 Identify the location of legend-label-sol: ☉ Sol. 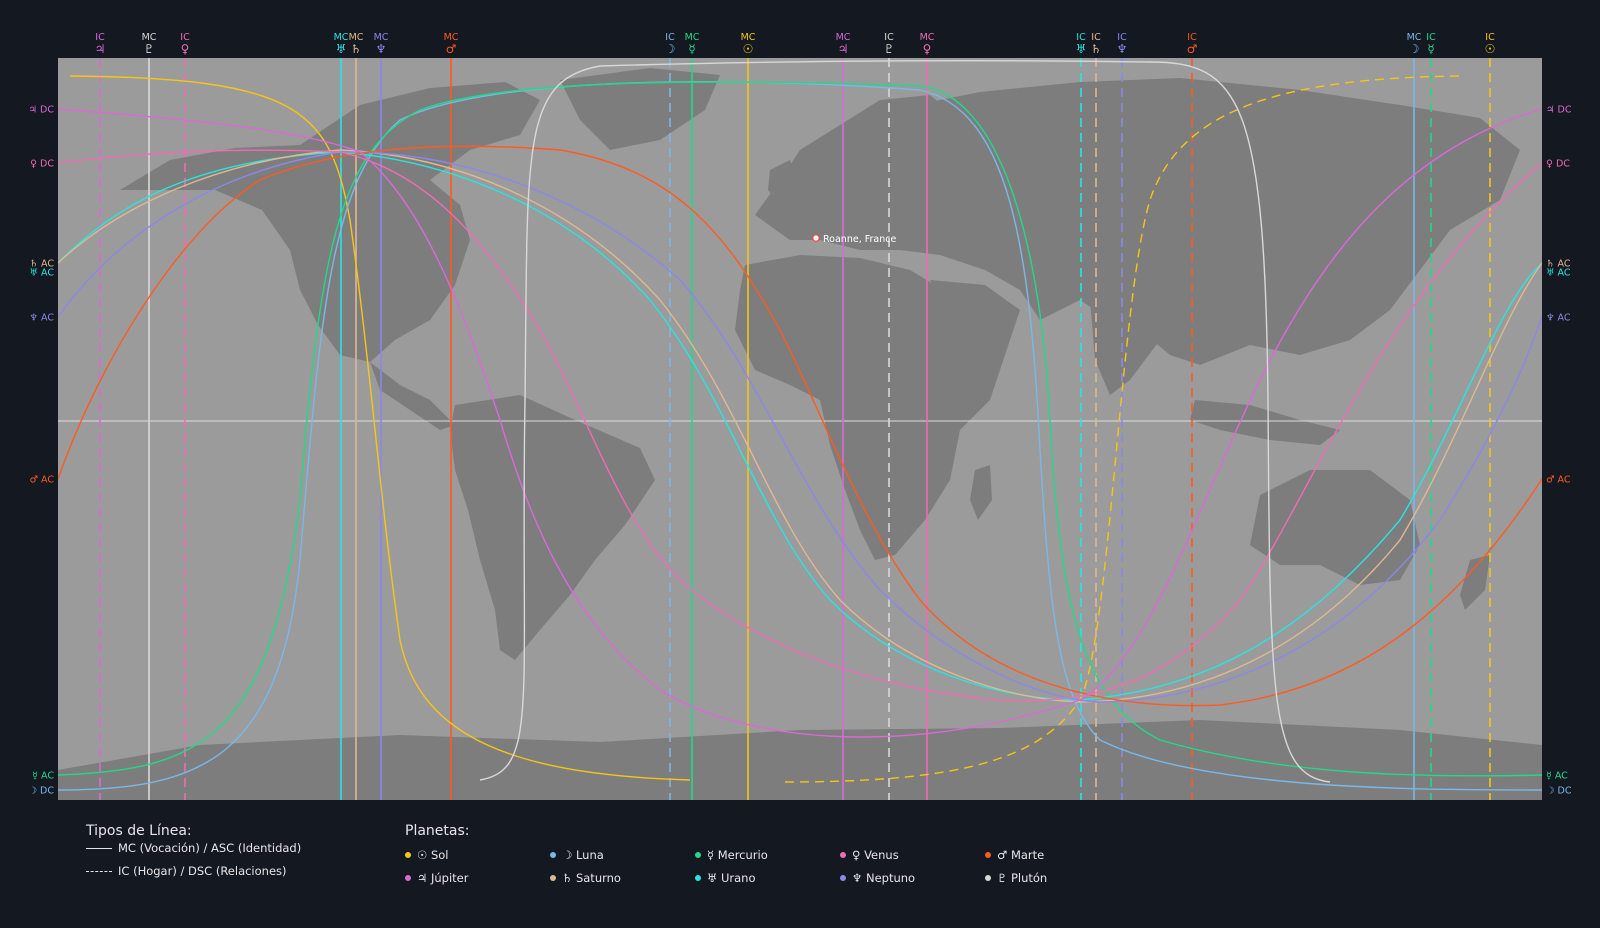
(433, 855).